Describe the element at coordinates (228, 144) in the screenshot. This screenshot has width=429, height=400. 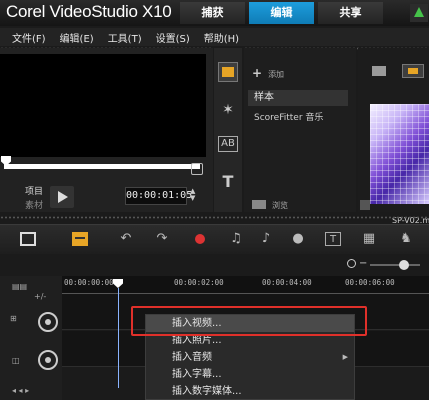
I see `title-ab-icon: AB` at that location.